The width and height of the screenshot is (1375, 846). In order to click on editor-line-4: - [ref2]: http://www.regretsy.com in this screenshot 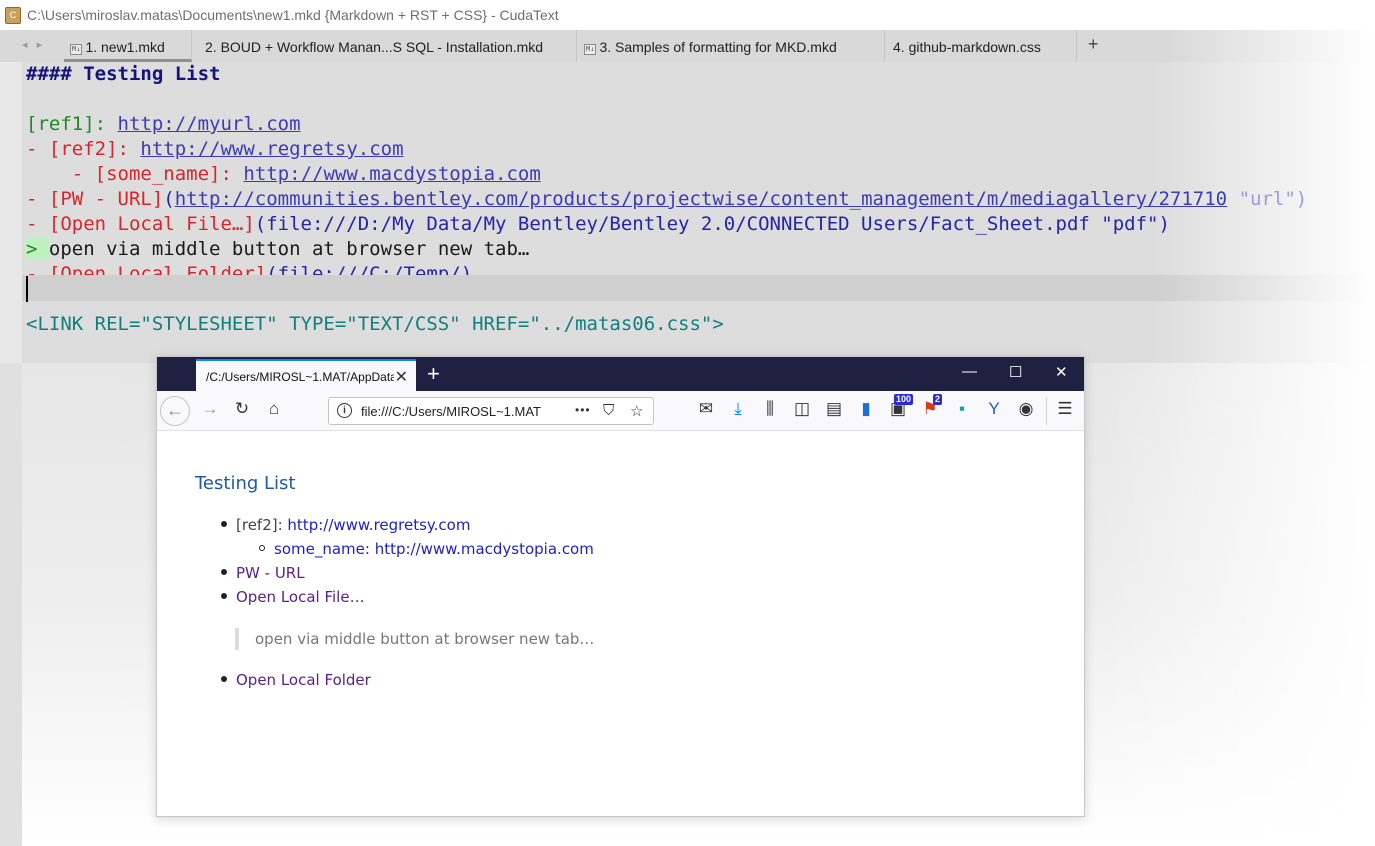, I will do `click(215, 149)`.